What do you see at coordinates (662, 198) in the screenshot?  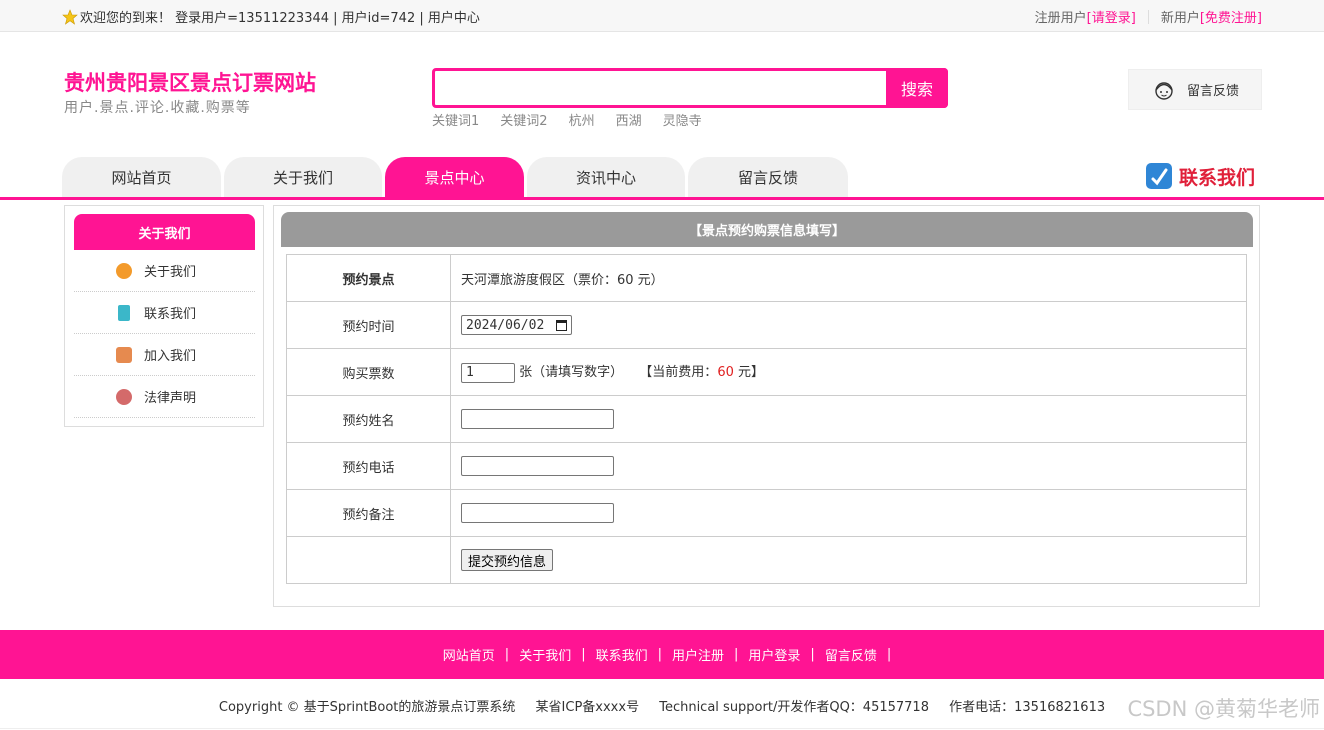 I see `nav-underline` at bounding box center [662, 198].